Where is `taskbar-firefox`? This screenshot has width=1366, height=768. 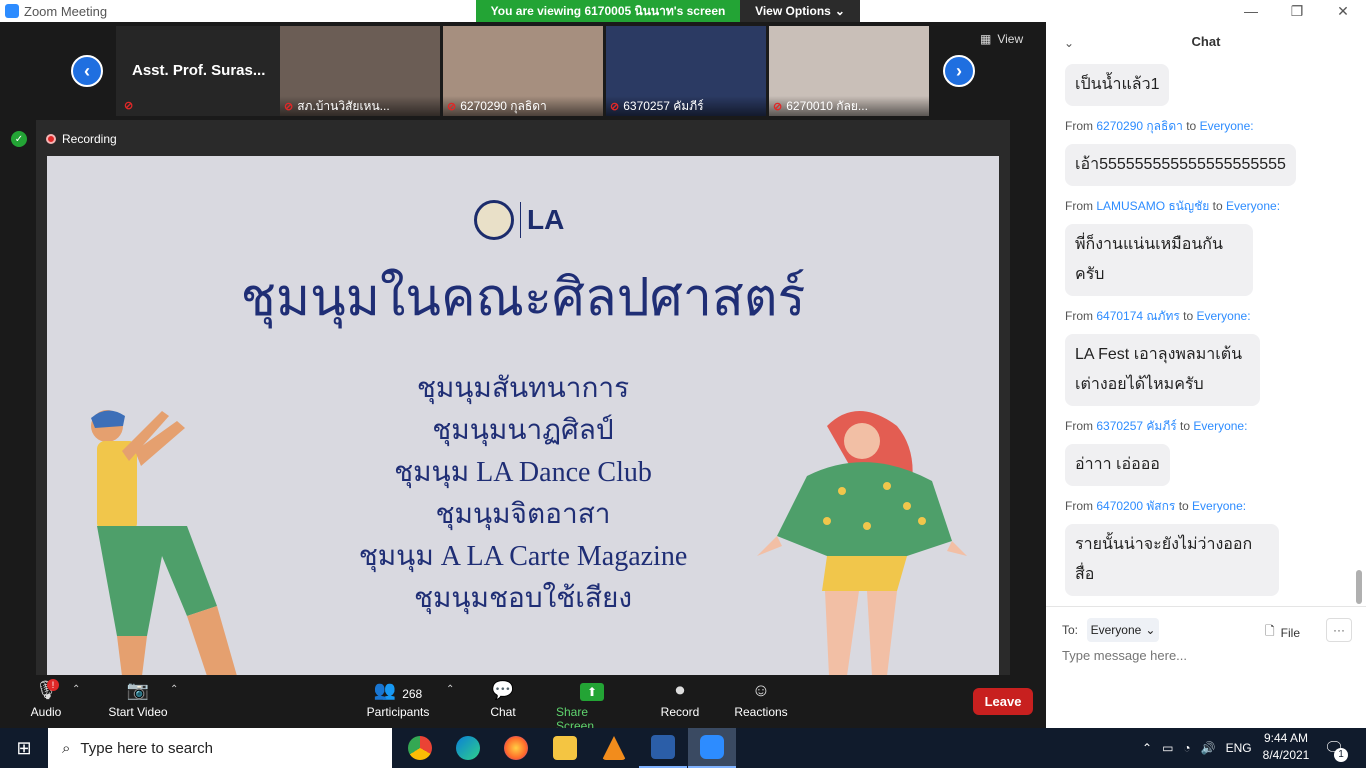 taskbar-firefox is located at coordinates (516, 748).